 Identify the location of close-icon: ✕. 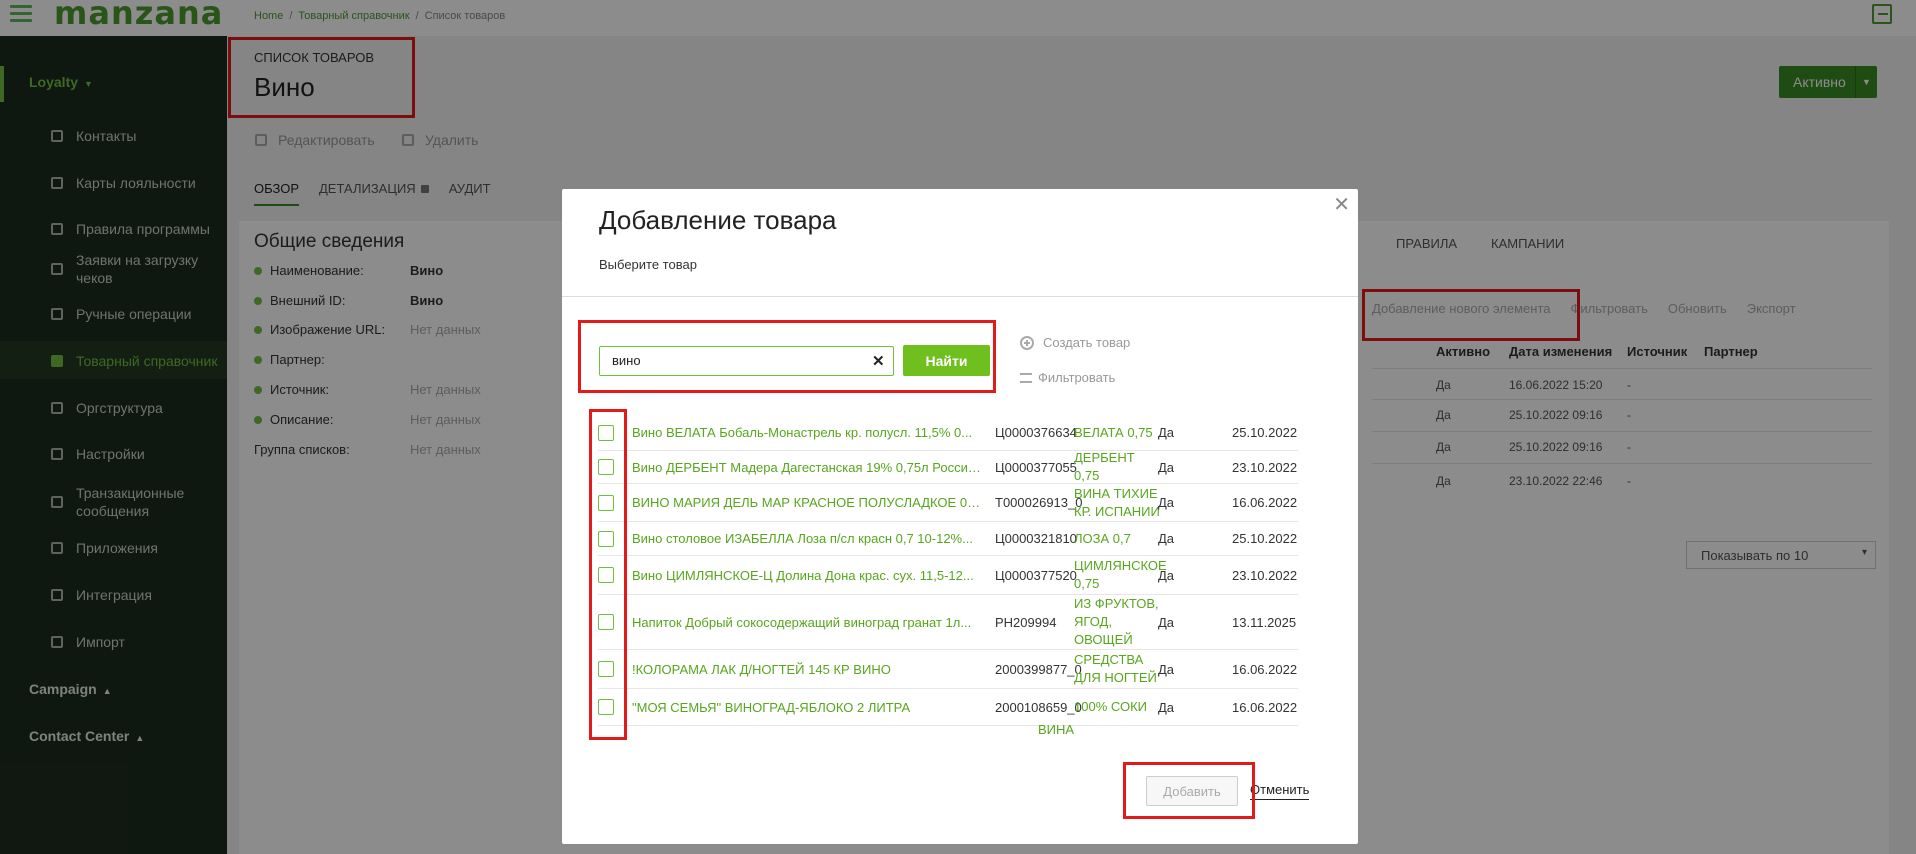
(1341, 205).